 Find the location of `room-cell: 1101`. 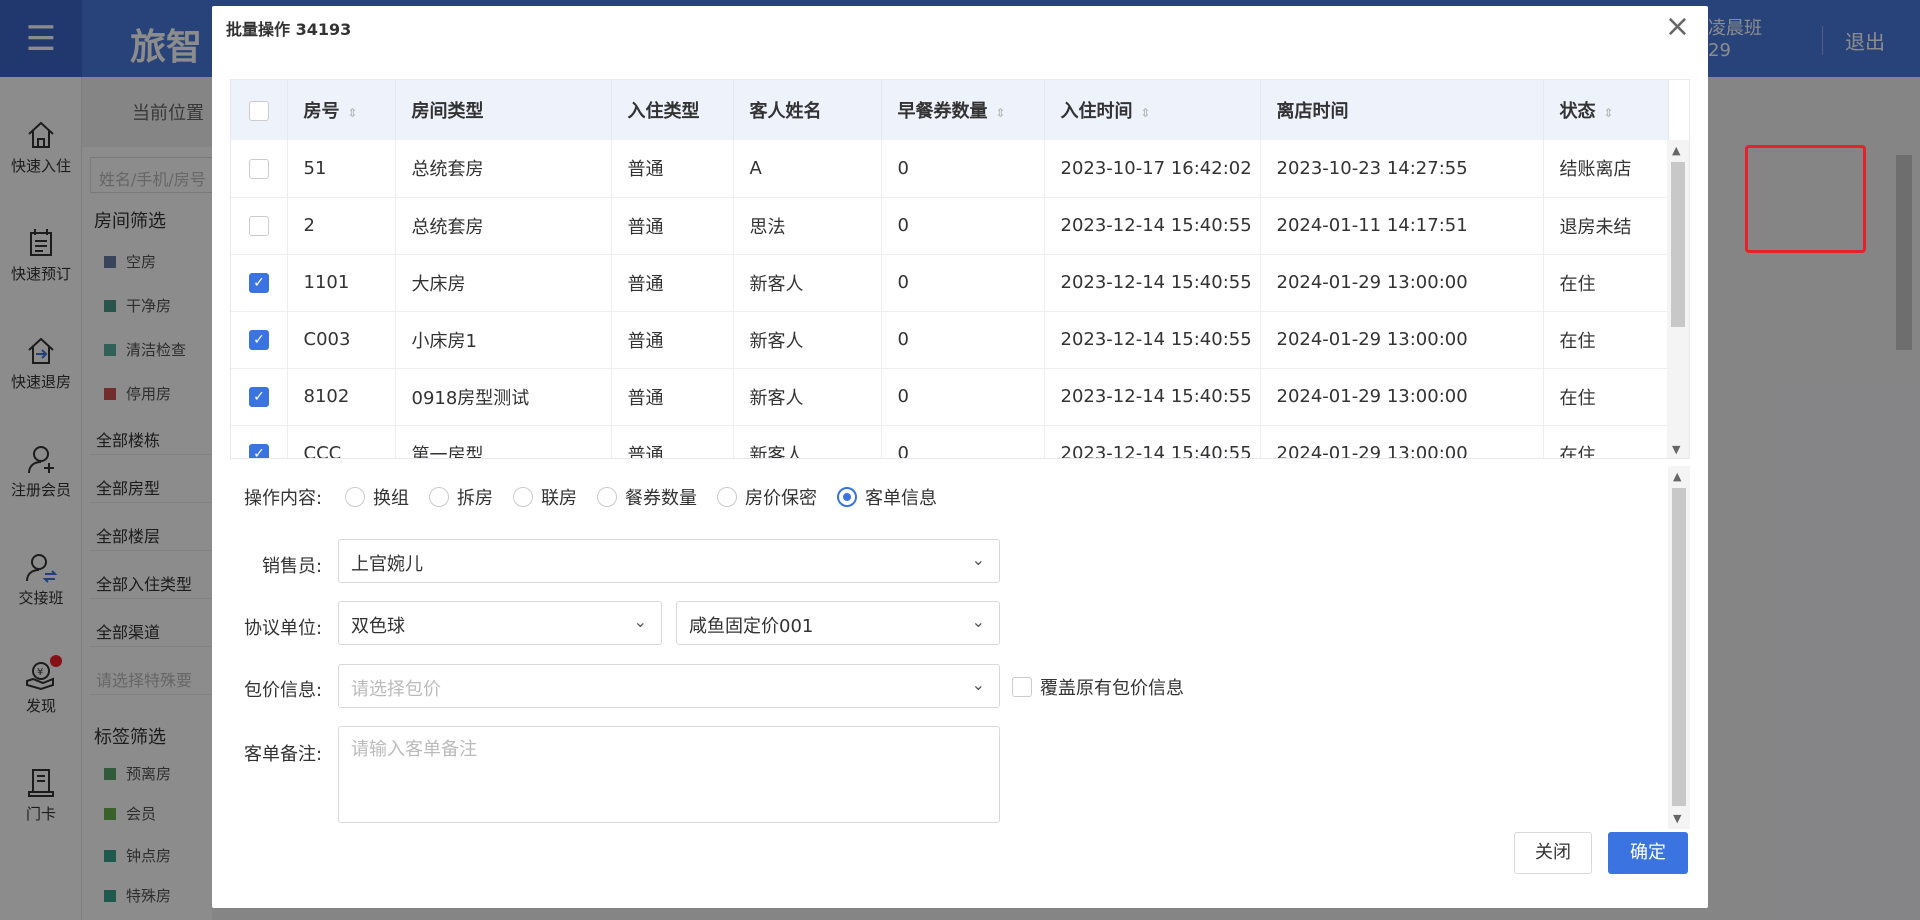

room-cell: 1101 is located at coordinates (341, 283).